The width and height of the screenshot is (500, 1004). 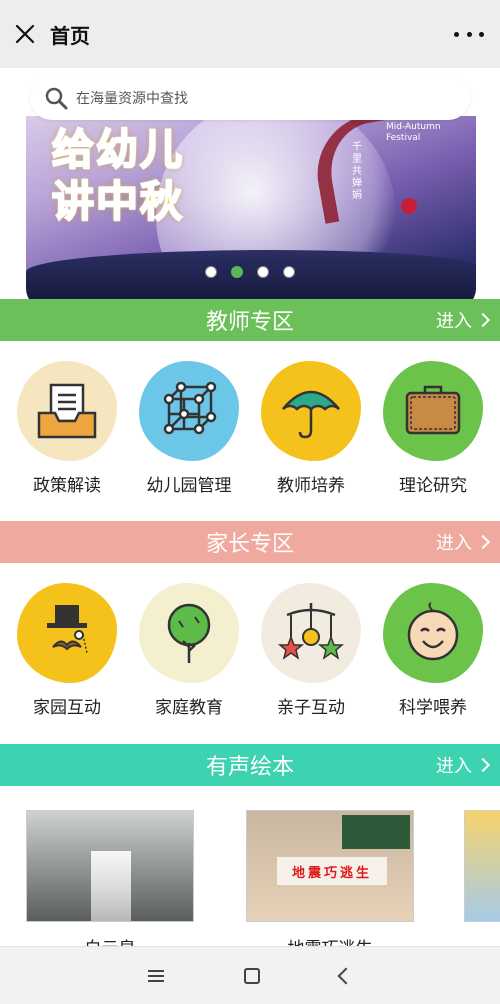 I want to click on tree-icon, so click(x=189, y=633).